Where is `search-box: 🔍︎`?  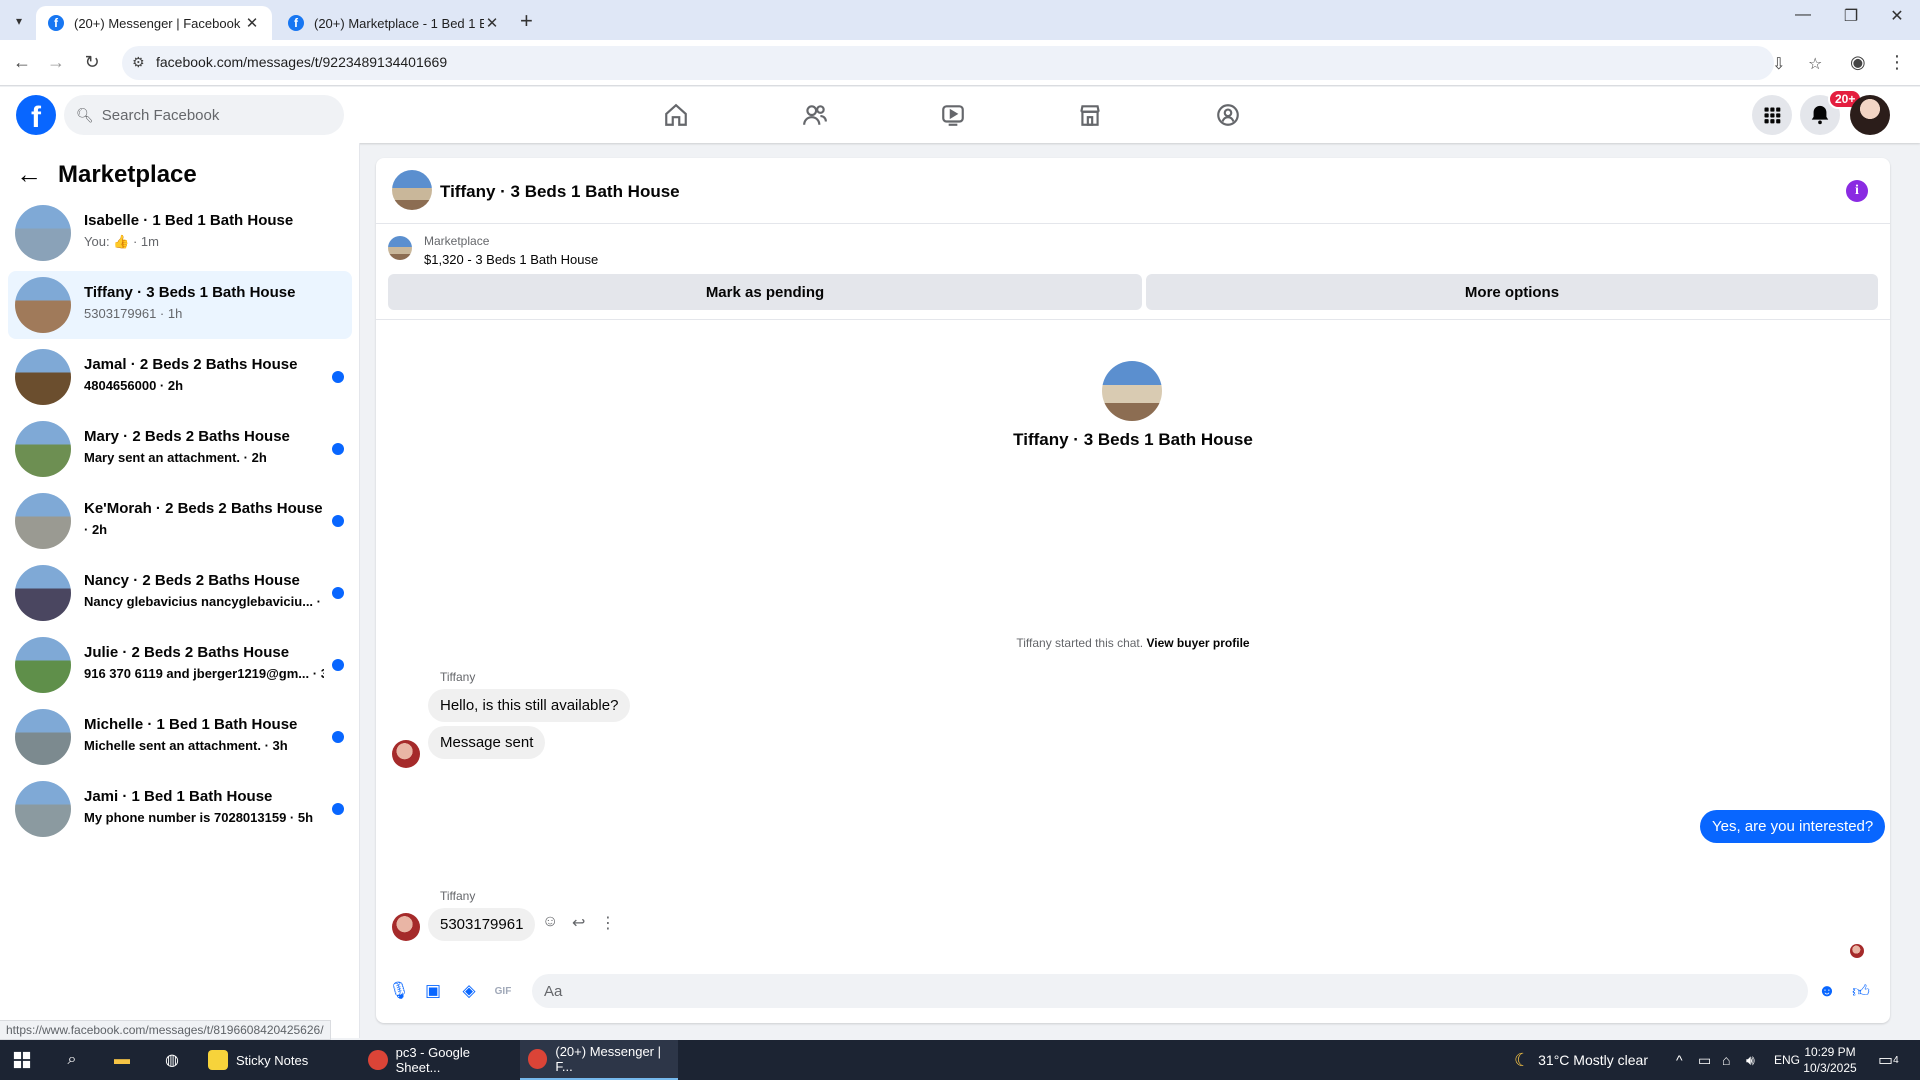 search-box: 🔍︎ is located at coordinates (204, 115).